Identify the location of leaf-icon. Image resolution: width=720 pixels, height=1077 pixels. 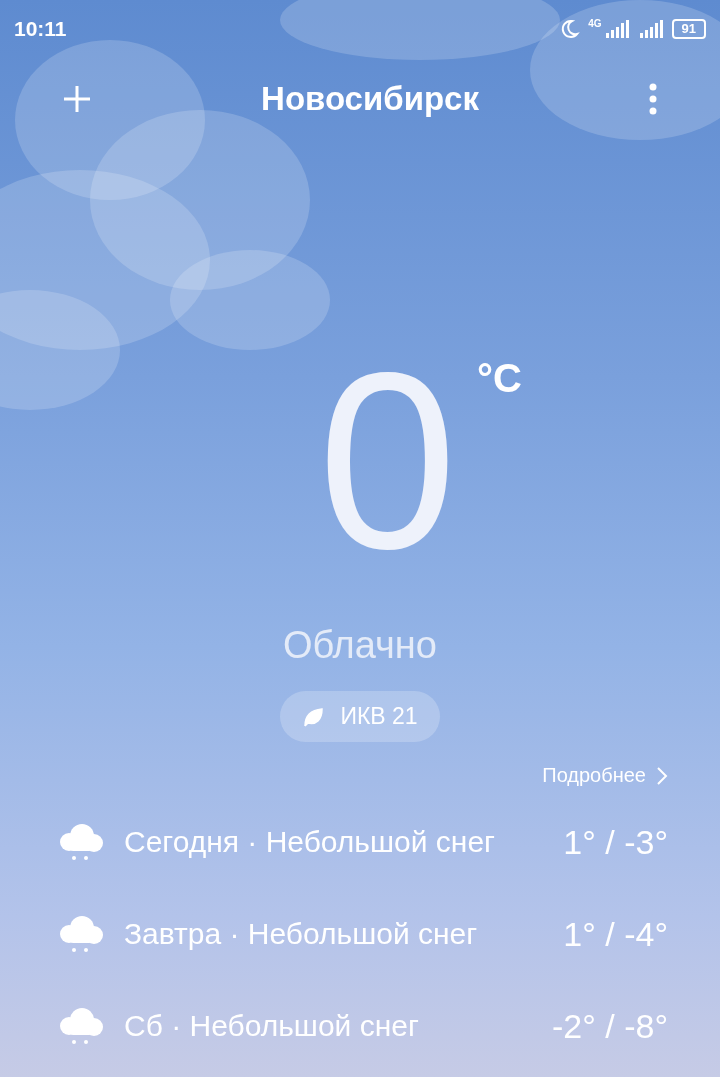
(313, 716).